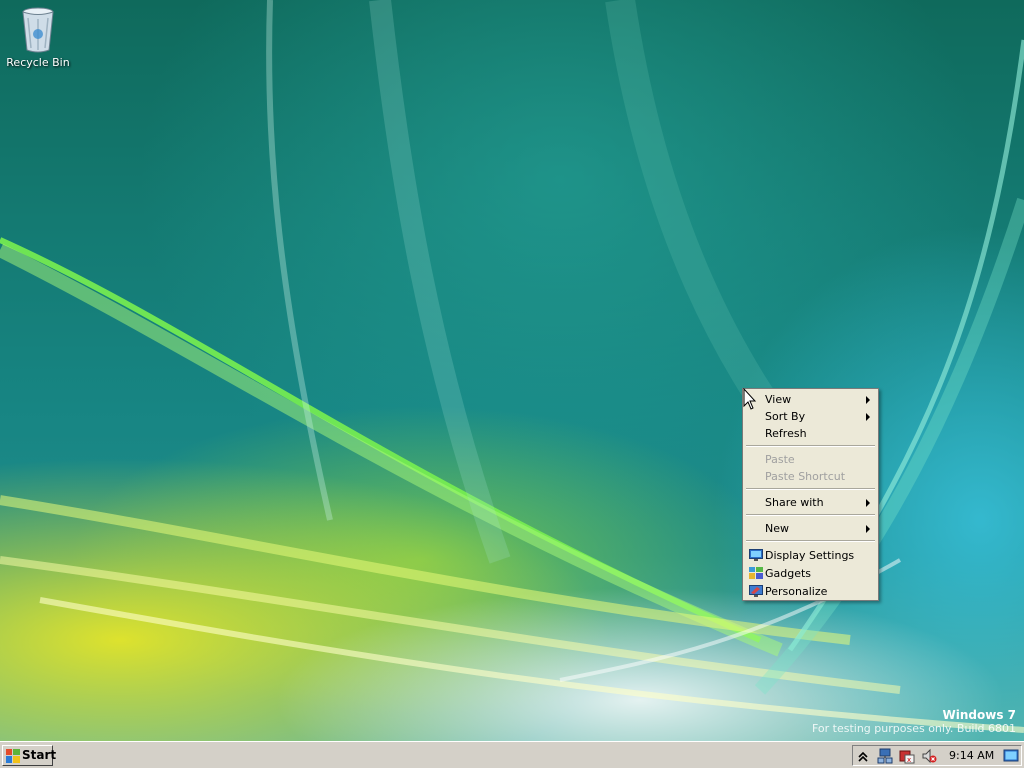  Describe the element at coordinates (750, 399) in the screenshot. I see `mouse-pointer-icon` at that location.